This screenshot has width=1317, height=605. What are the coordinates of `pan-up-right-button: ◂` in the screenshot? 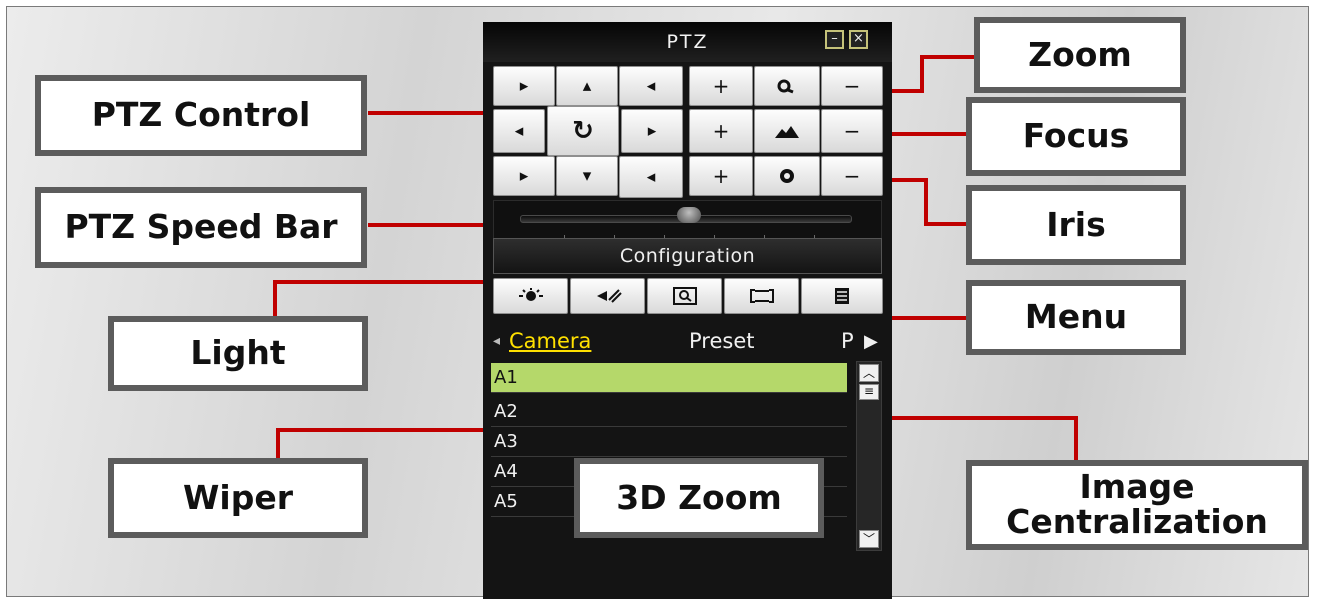 It's located at (651, 86).